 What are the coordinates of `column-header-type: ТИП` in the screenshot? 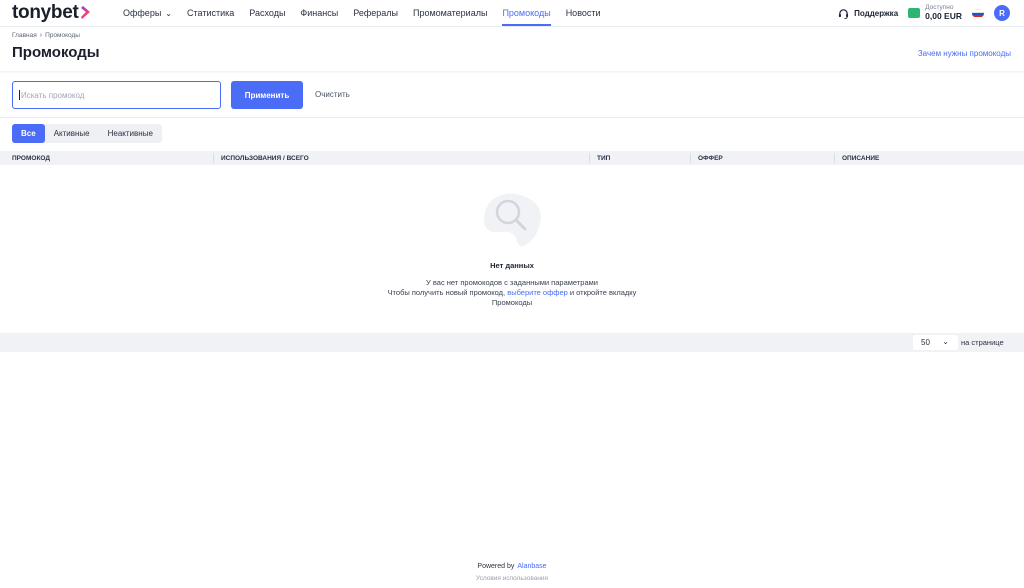 It's located at (603, 158).